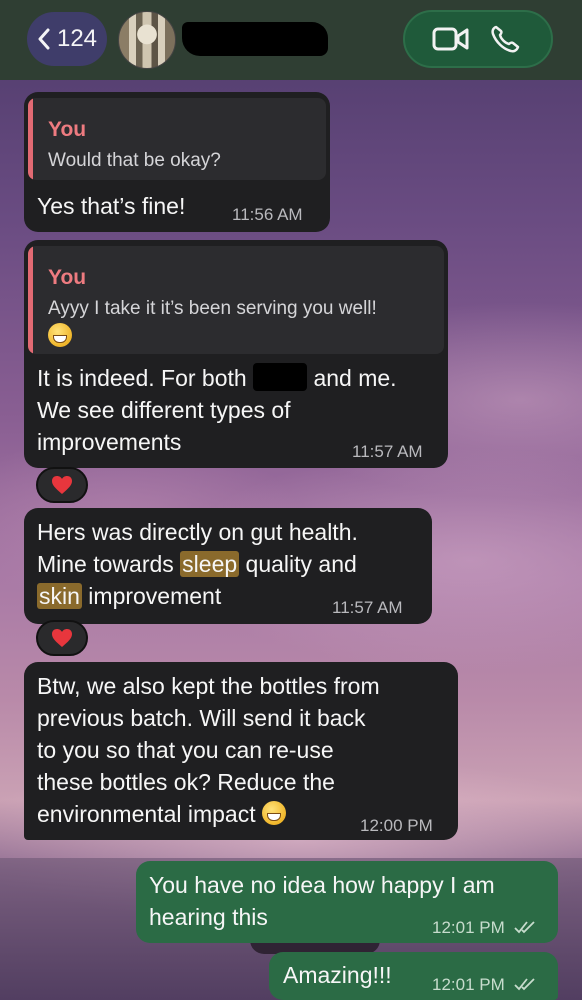  Describe the element at coordinates (322, 885) in the screenshot. I see `text-line: You have no idea how happy I am` at that location.